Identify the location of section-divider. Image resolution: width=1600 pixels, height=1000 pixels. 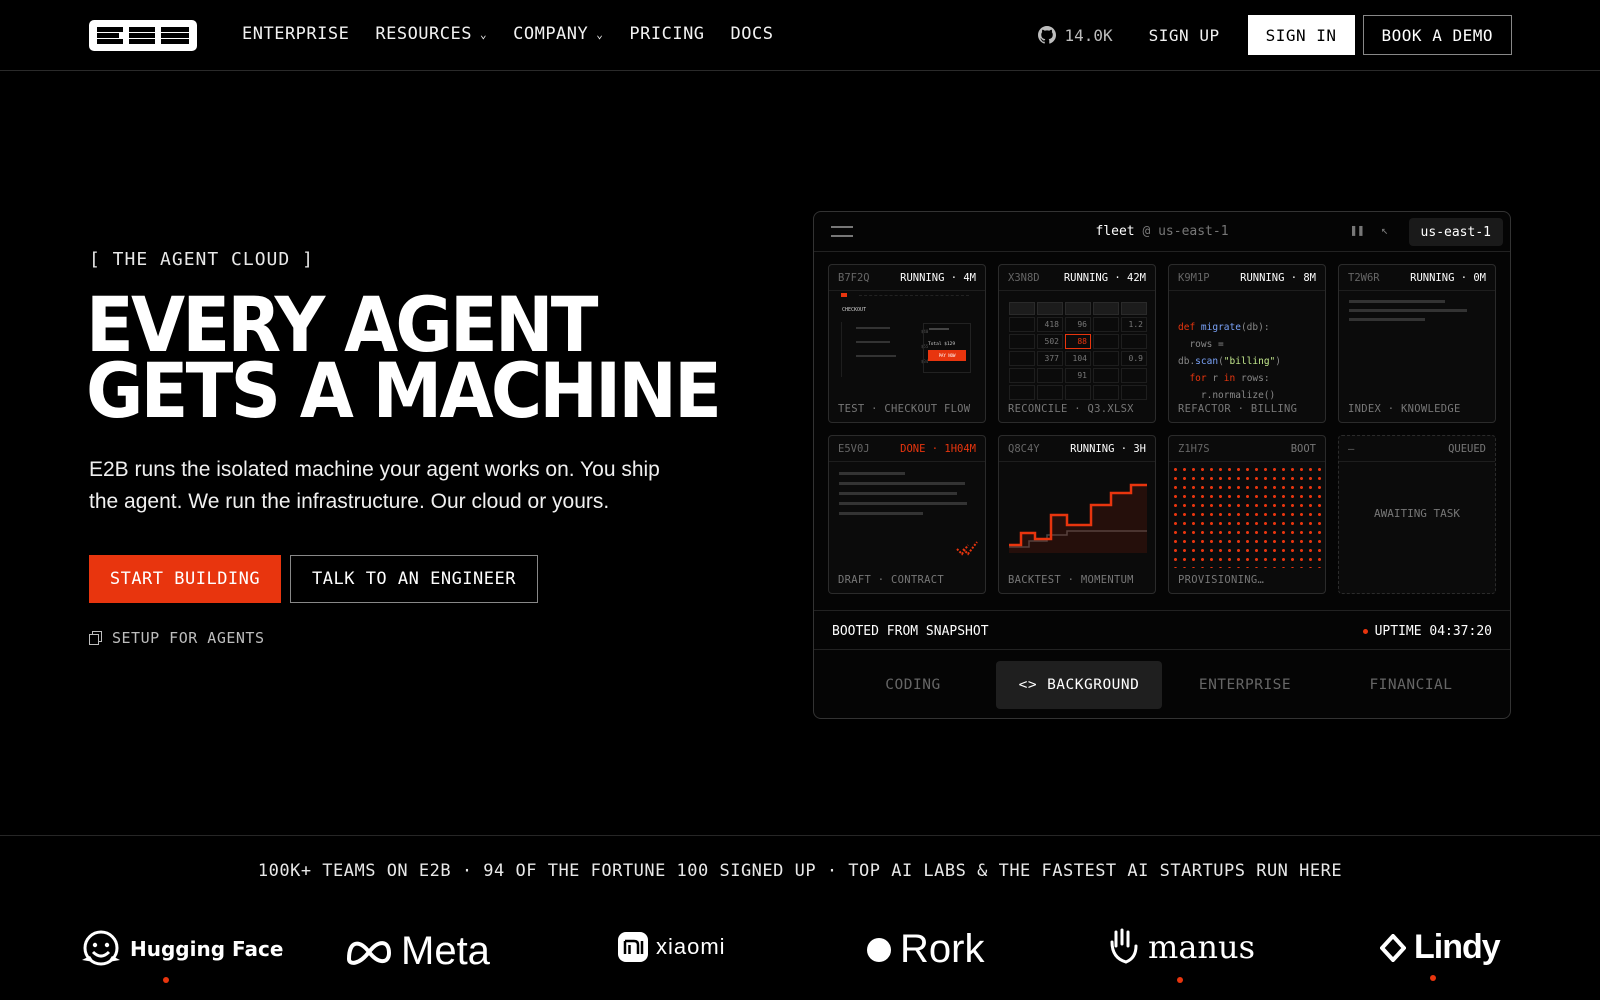
(800, 835).